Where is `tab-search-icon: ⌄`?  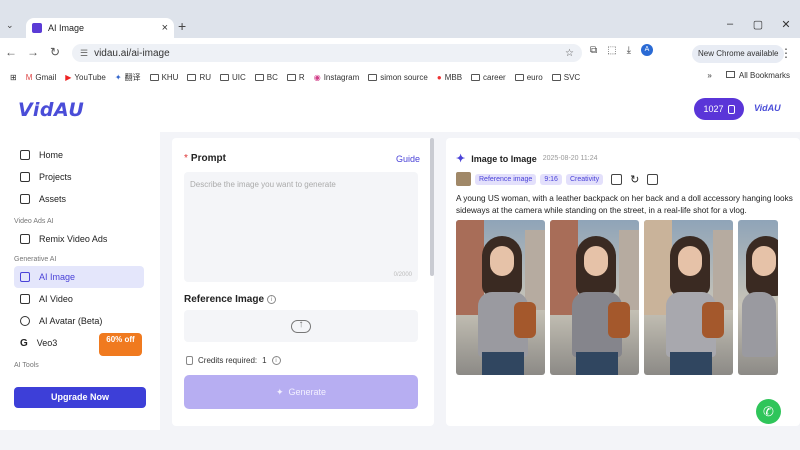
tab-search-icon: ⌄ is located at coordinates (10, 25).